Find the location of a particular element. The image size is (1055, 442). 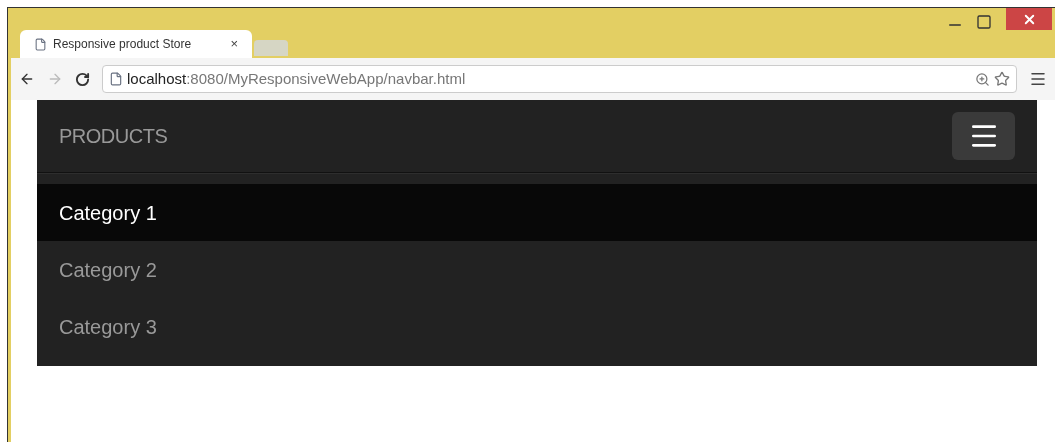

nav-item: Category 1 is located at coordinates (537, 212).